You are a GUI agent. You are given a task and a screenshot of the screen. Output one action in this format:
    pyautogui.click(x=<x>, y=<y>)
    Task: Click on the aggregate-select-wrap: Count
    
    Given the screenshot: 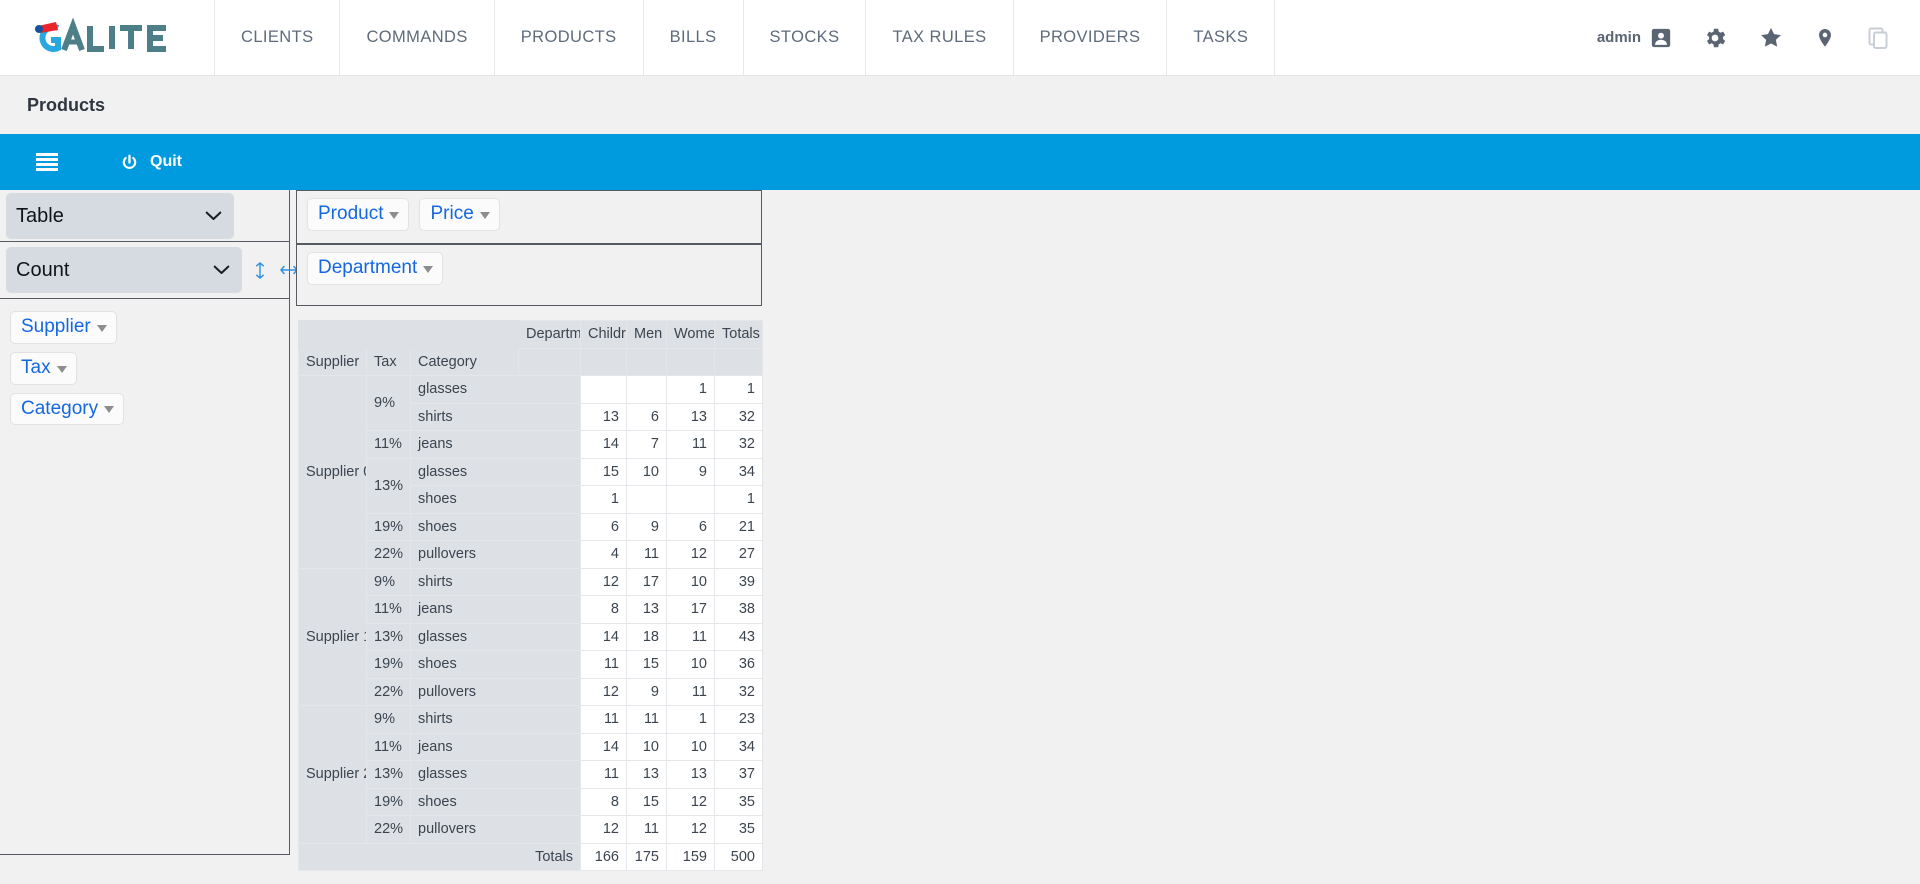 What is the action you would take?
    pyautogui.click(x=124, y=270)
    